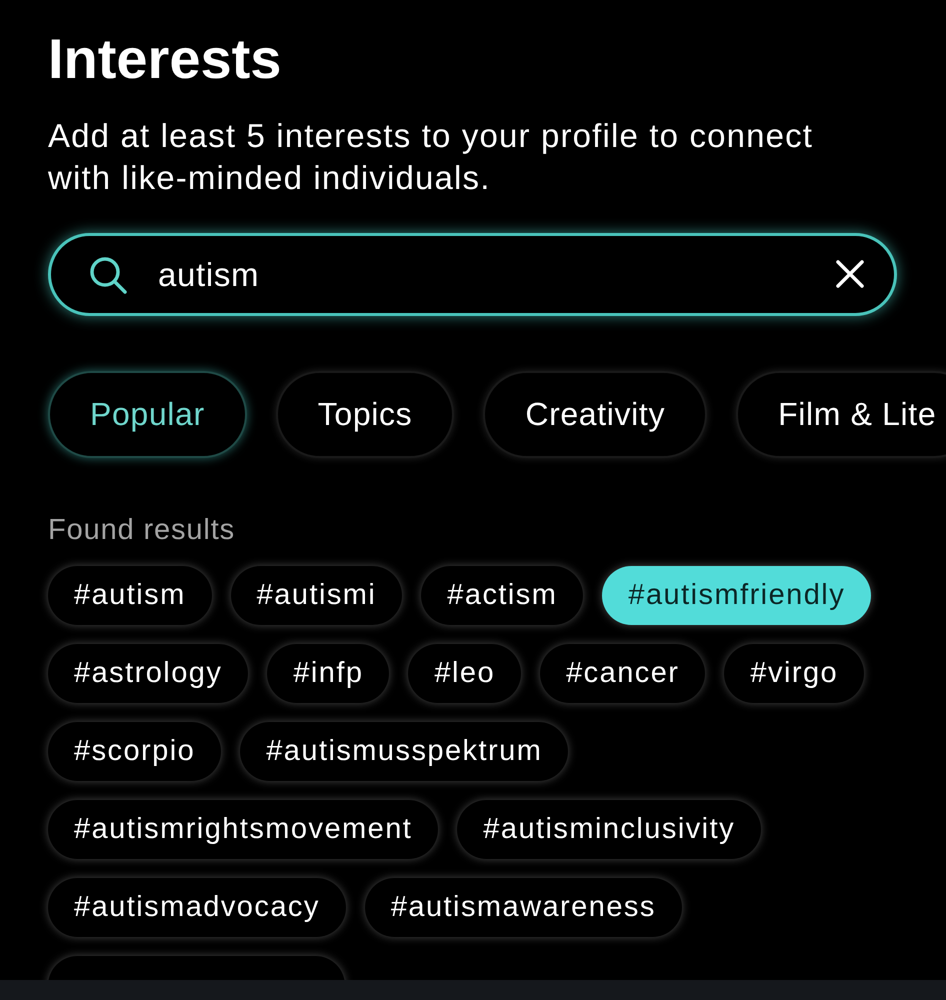 The width and height of the screenshot is (946, 1000). I want to click on hashtag-chip: #autismi, so click(316, 595).